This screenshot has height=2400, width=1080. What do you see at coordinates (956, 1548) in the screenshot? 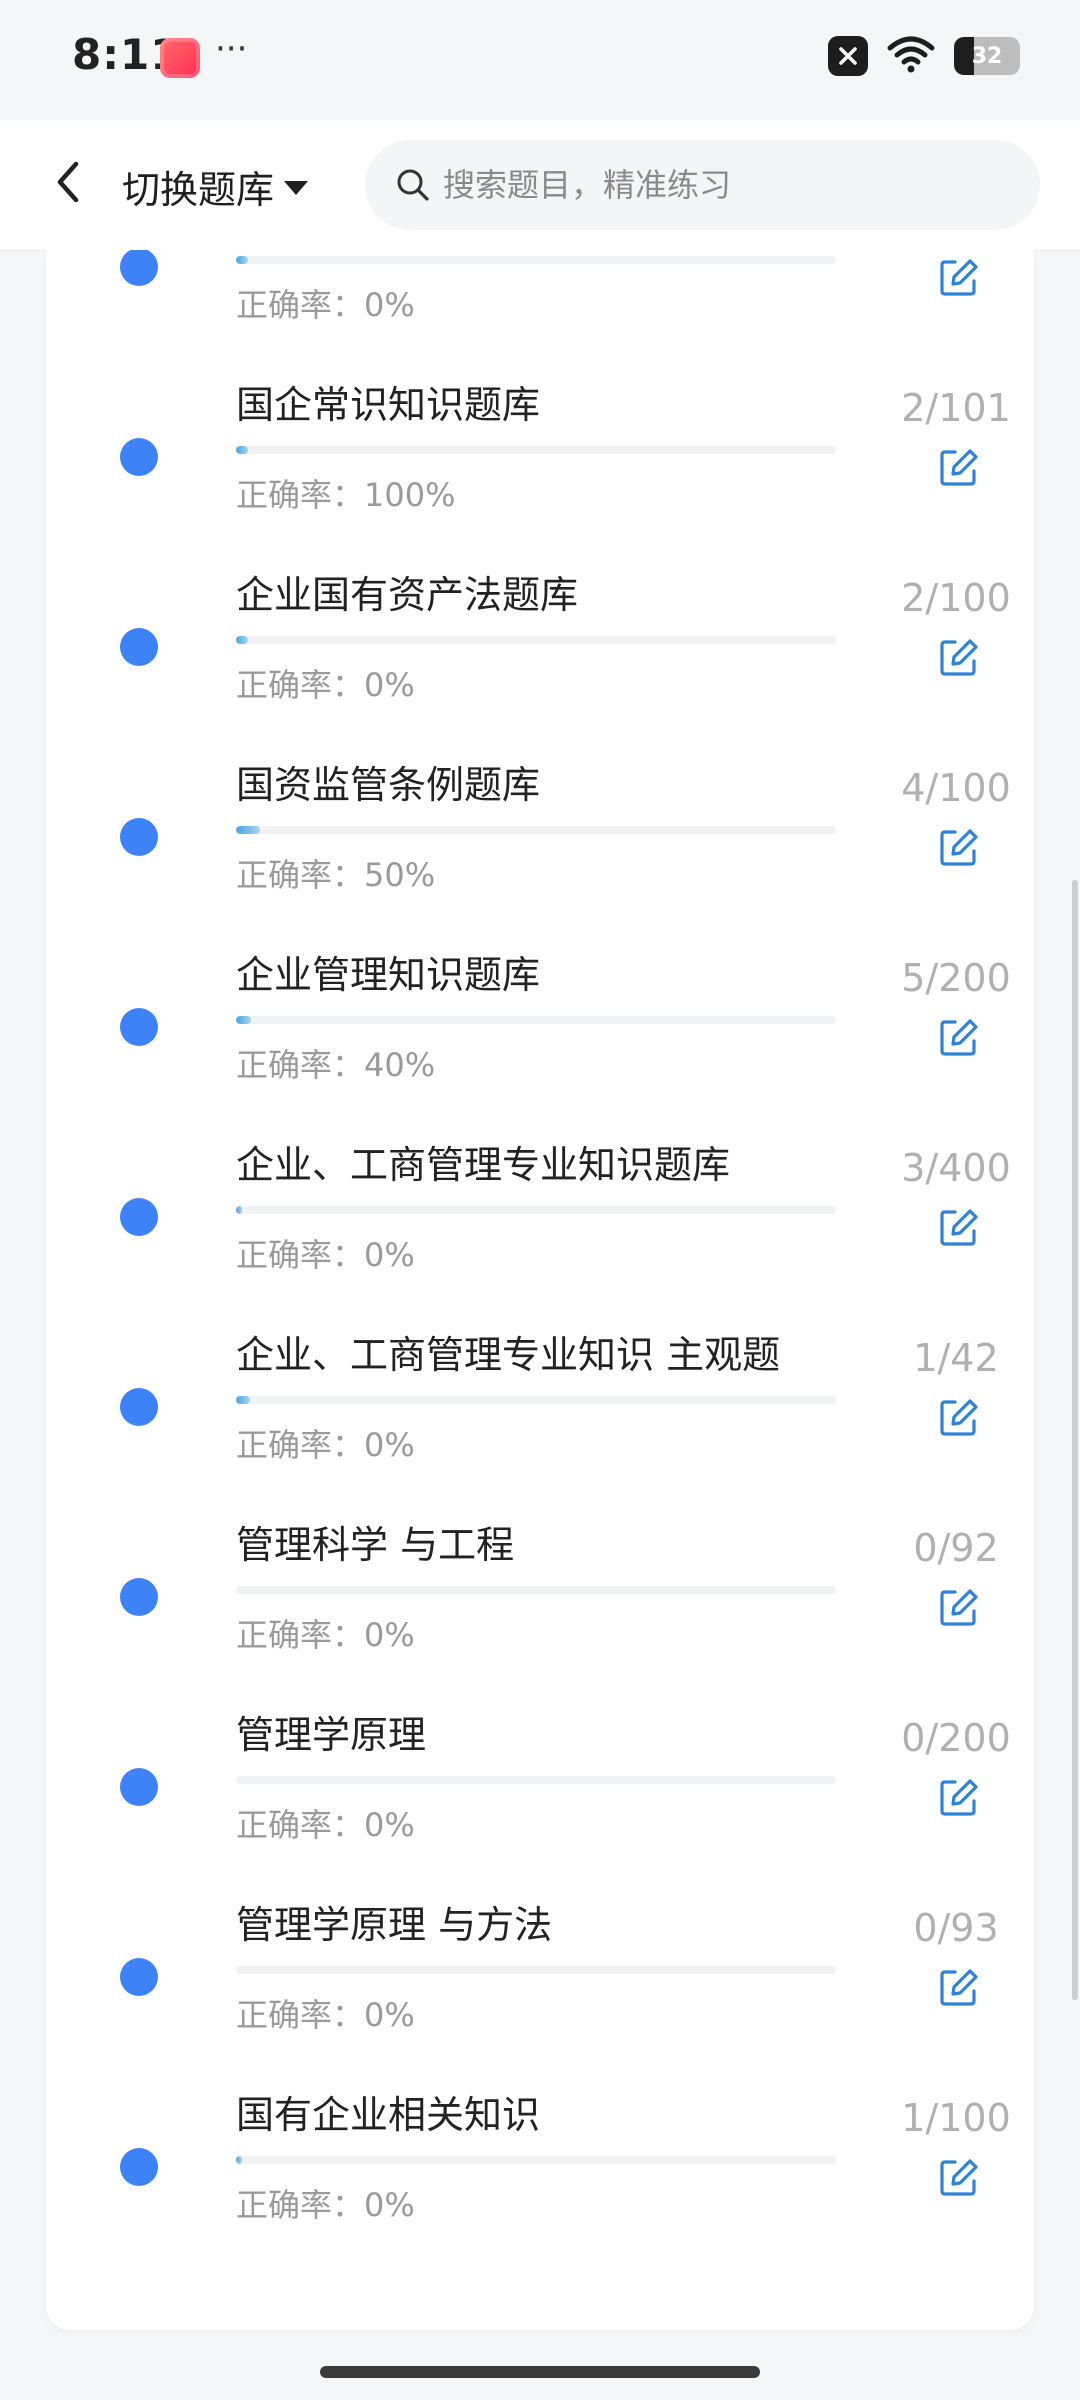
I see `progress-count: 0/92` at bounding box center [956, 1548].